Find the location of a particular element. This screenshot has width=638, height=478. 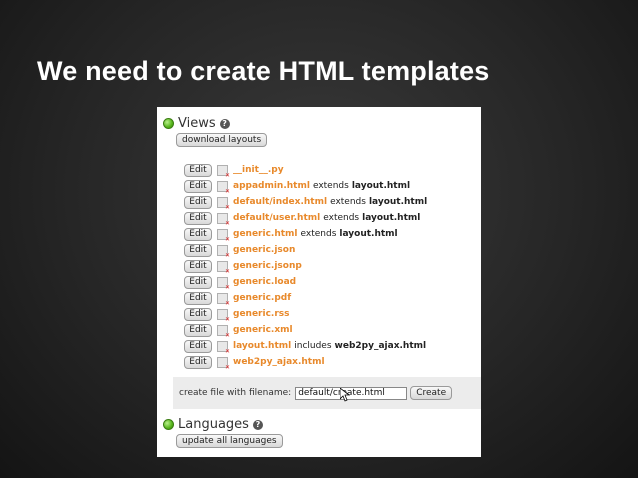

file-row: Edit layout.htmlincludesweb2py_ajax.html is located at coordinates (305, 346).